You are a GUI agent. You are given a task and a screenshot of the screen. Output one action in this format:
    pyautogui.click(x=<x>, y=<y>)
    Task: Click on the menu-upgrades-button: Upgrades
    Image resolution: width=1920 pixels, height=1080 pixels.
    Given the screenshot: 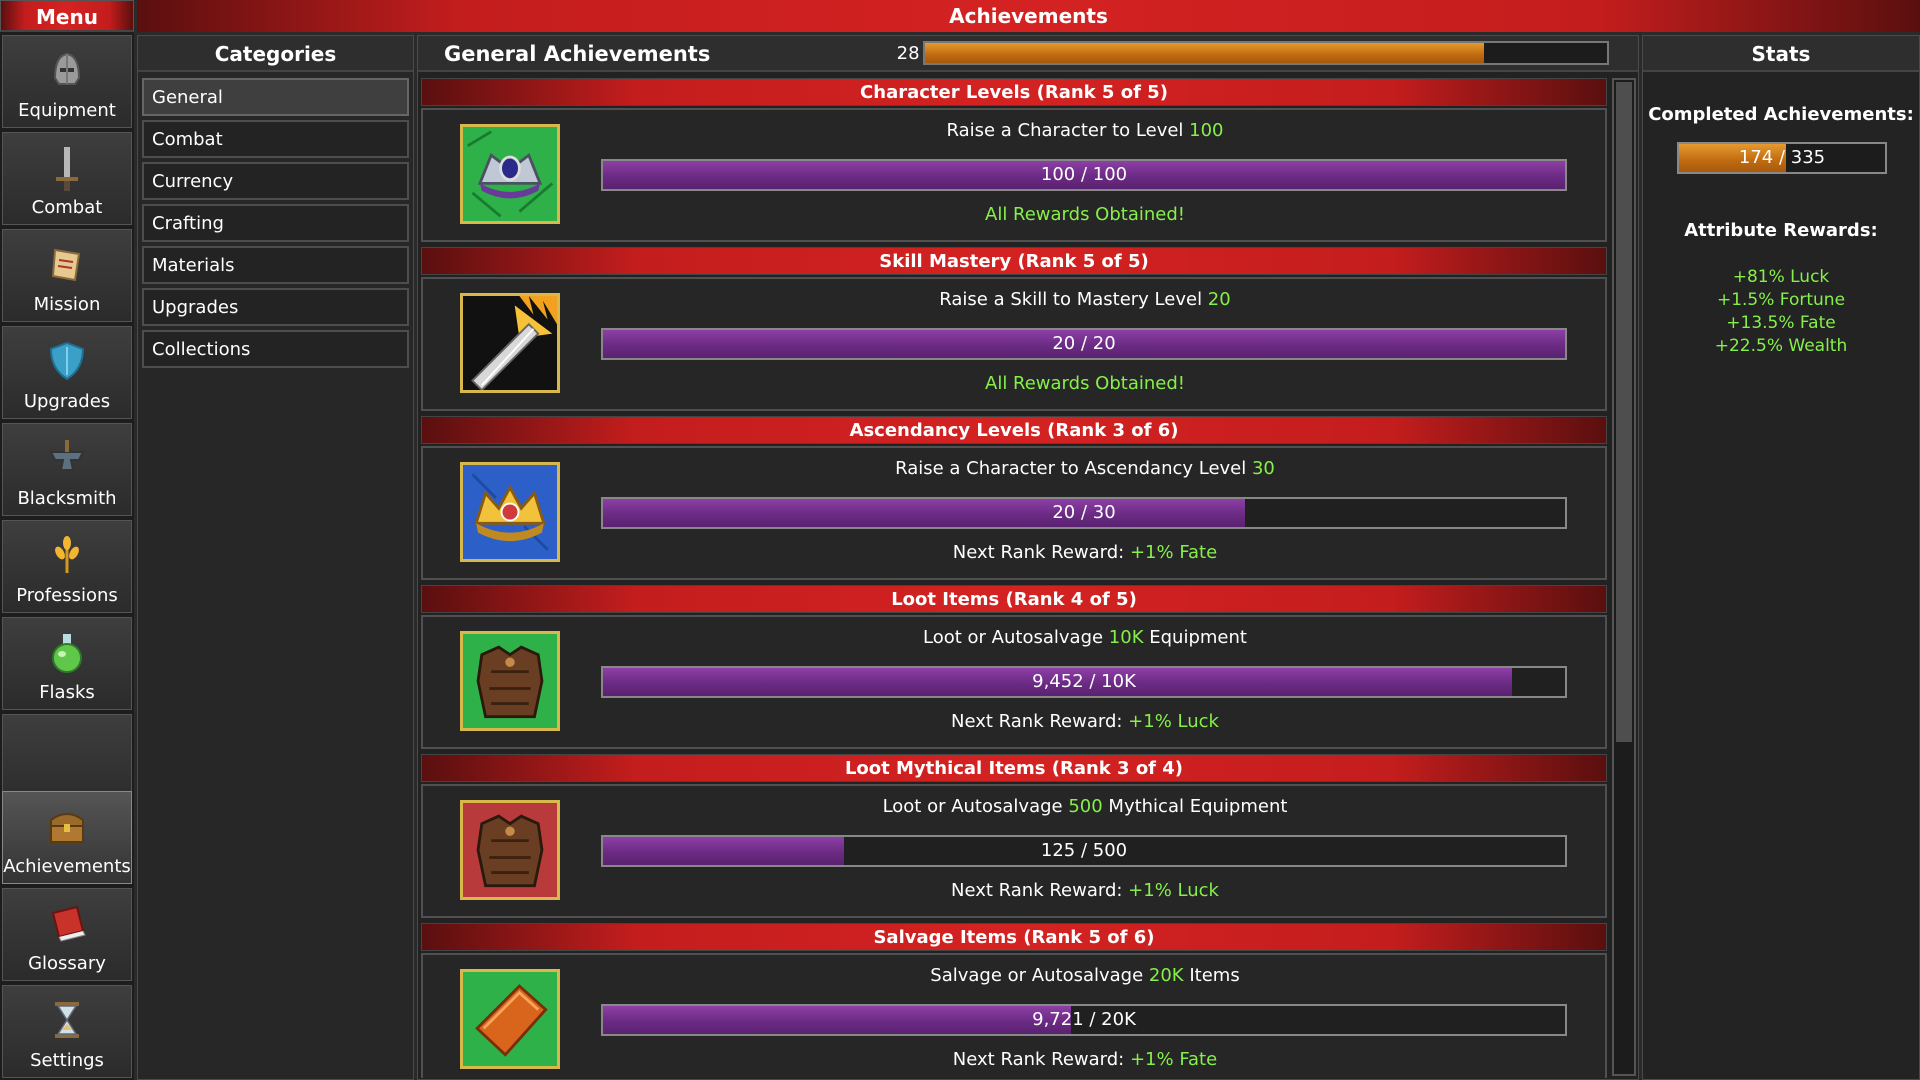 What is the action you would take?
    pyautogui.click(x=67, y=372)
    